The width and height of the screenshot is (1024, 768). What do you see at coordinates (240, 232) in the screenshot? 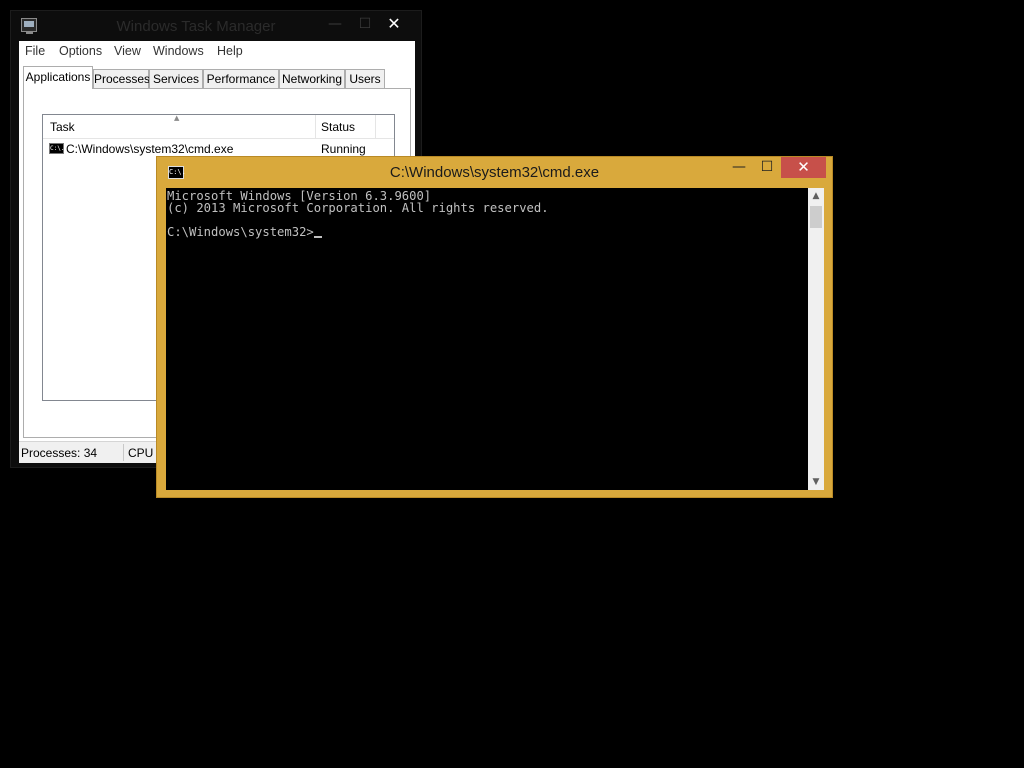
I see `console-prompt: C:\Windows\system32>` at bounding box center [240, 232].